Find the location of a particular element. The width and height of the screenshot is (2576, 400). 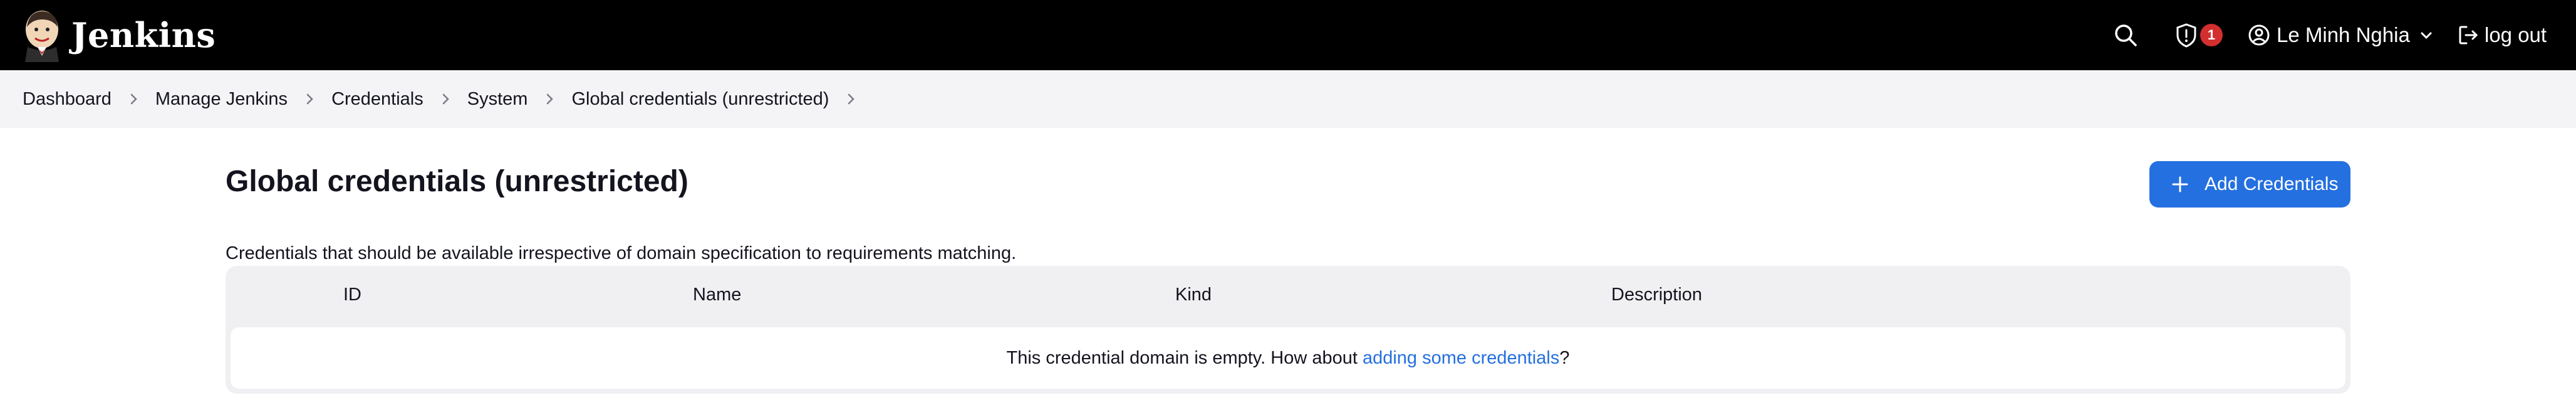

breadcrumb-global-credentials: Global credentials (unrestricted) is located at coordinates (700, 99).